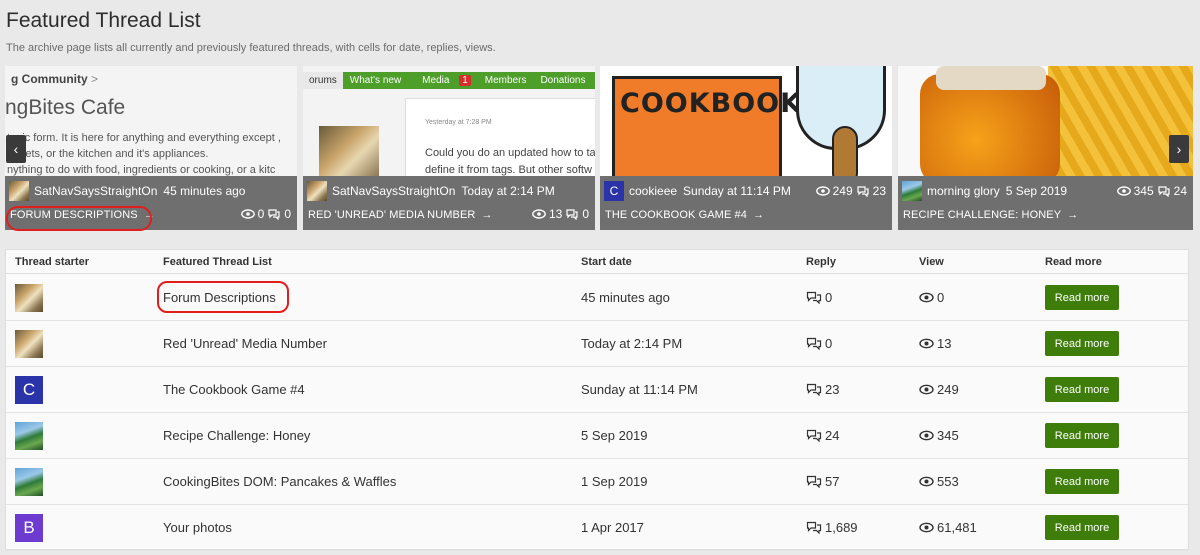 The height and width of the screenshot is (555, 1200). What do you see at coordinates (95, 79) in the screenshot?
I see `chevron-right-icon: >` at bounding box center [95, 79].